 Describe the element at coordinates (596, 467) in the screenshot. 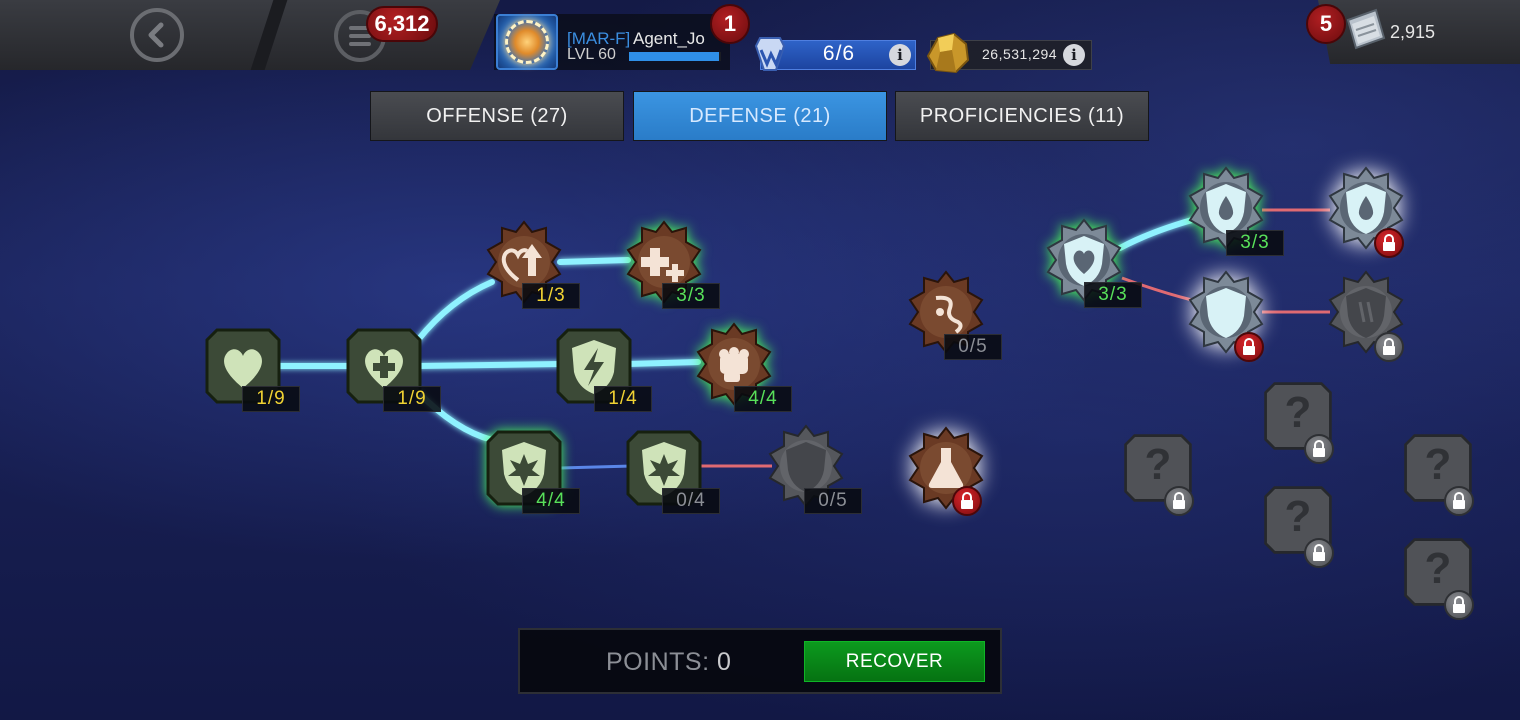

I see `link-perfectblock-standground` at that location.